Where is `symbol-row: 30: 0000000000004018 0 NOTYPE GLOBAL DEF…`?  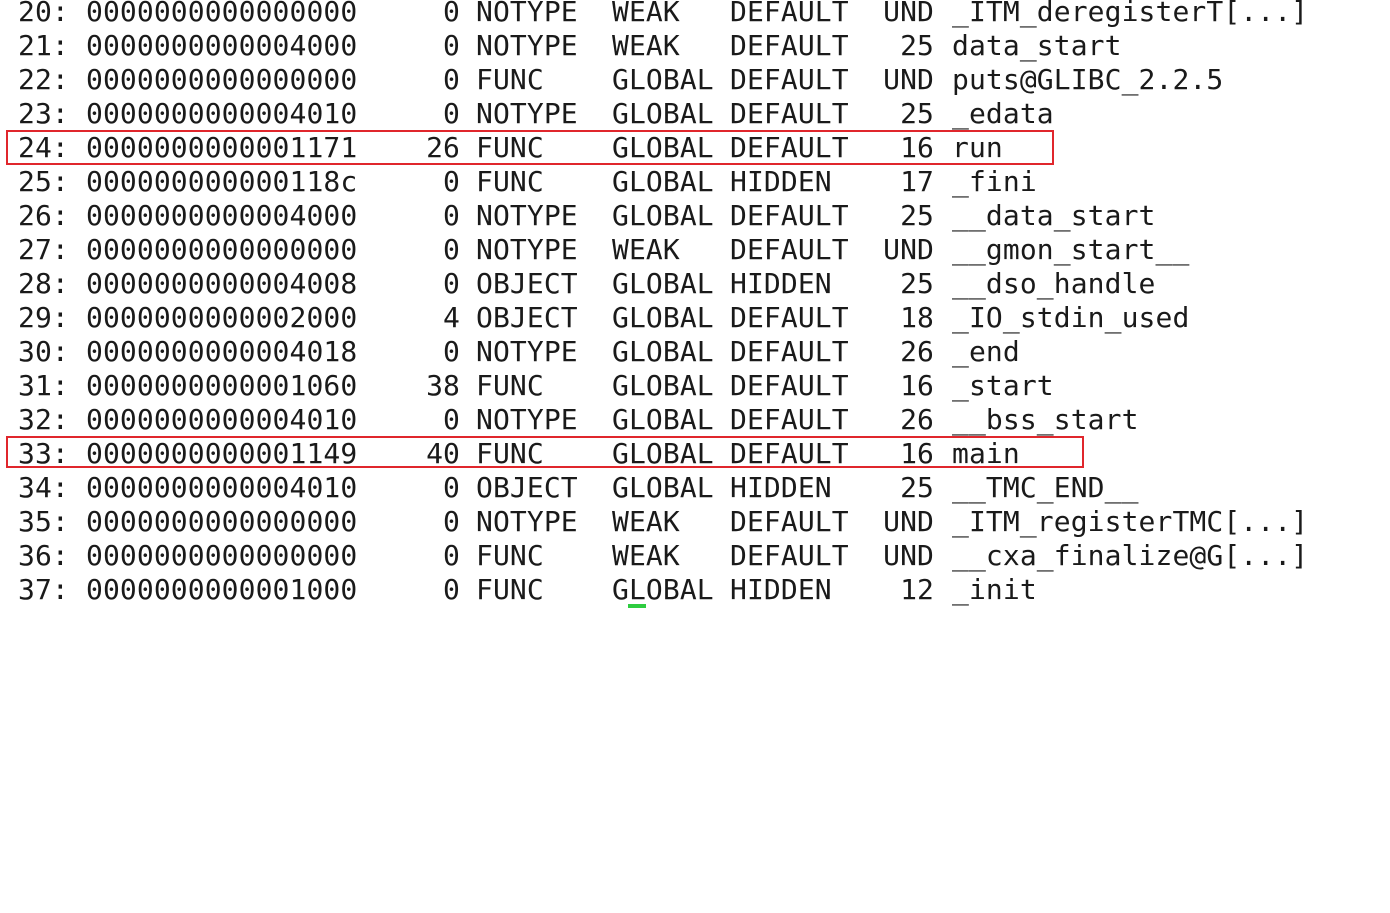 symbol-row: 30: 0000000000004018 0 NOTYPE GLOBAL DEF… is located at coordinates (510, 352).